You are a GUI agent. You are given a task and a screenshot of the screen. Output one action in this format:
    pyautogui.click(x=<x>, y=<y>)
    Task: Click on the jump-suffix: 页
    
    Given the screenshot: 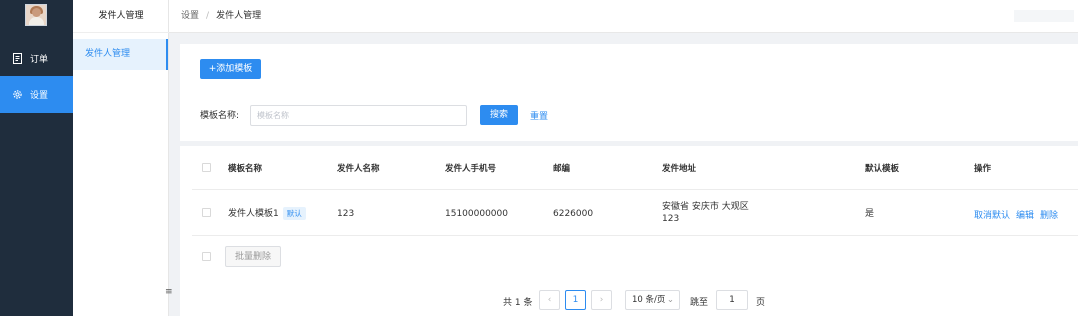 What is the action you would take?
    pyautogui.click(x=761, y=303)
    